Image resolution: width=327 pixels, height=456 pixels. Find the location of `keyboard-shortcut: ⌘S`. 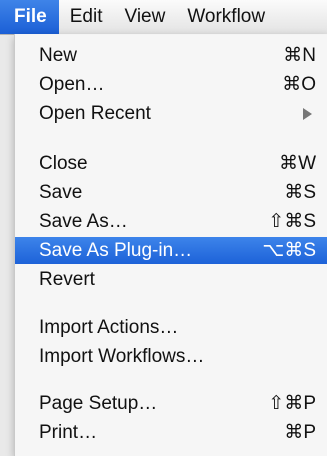

keyboard-shortcut: ⌘S is located at coordinates (300, 192).